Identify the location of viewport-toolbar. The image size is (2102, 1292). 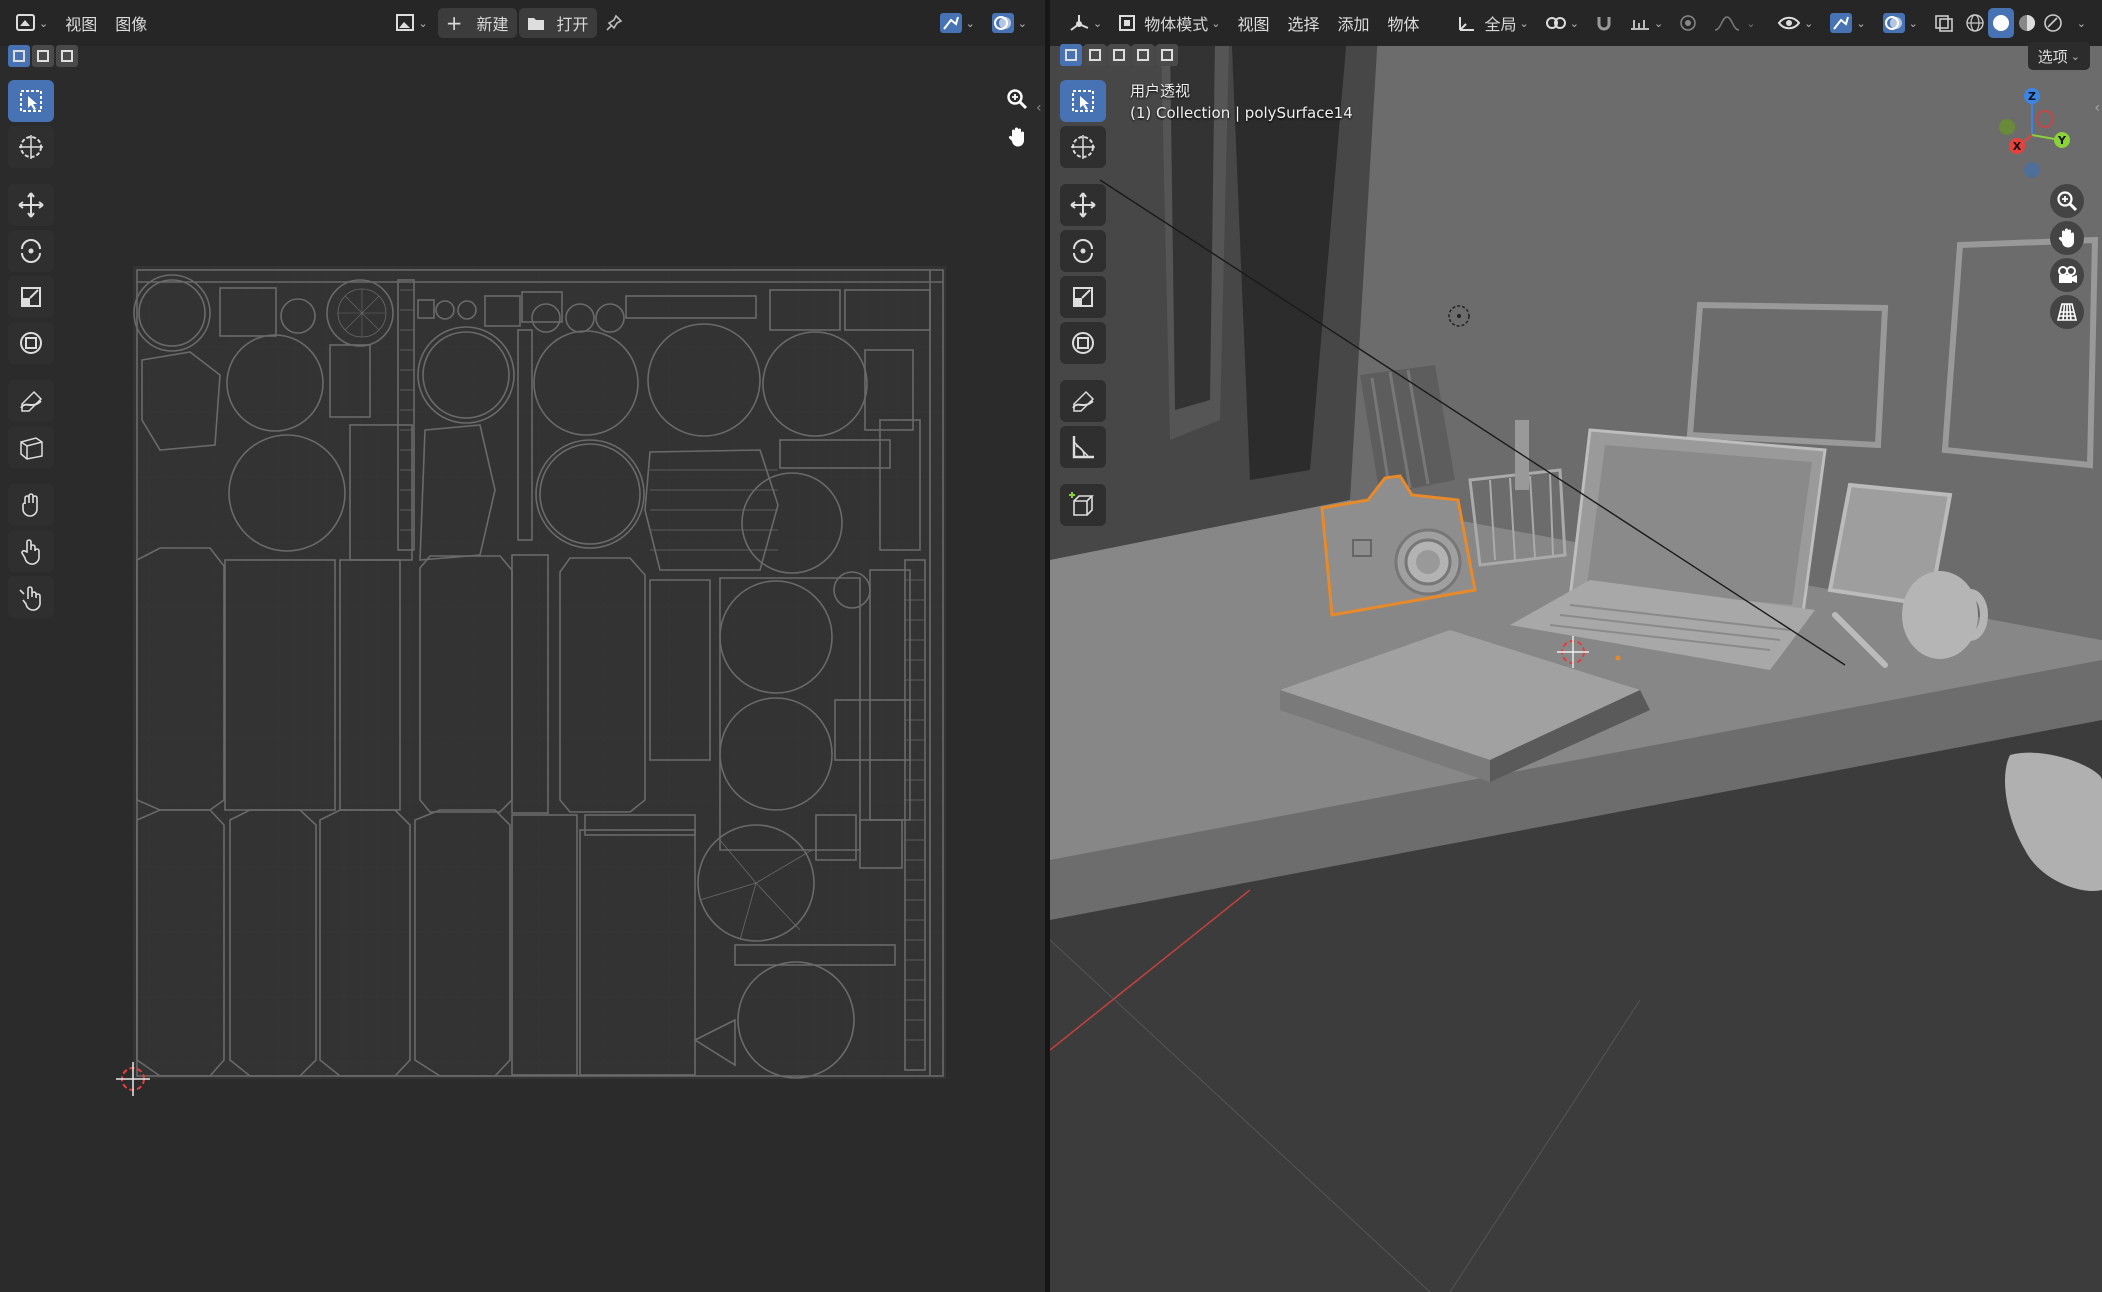
(1085, 303).